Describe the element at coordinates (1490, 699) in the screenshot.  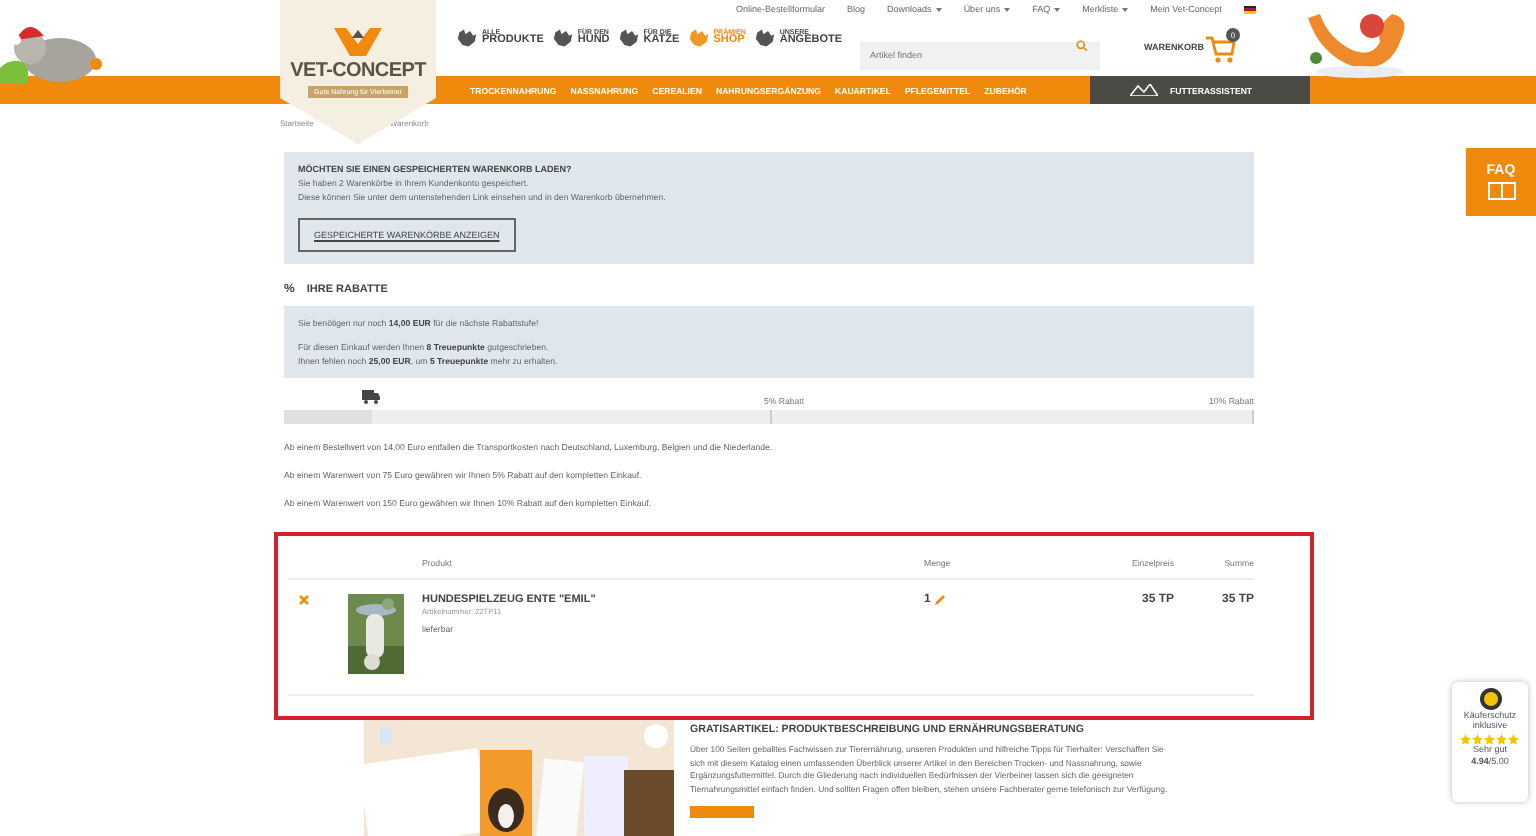
I see `seal-icon` at that location.